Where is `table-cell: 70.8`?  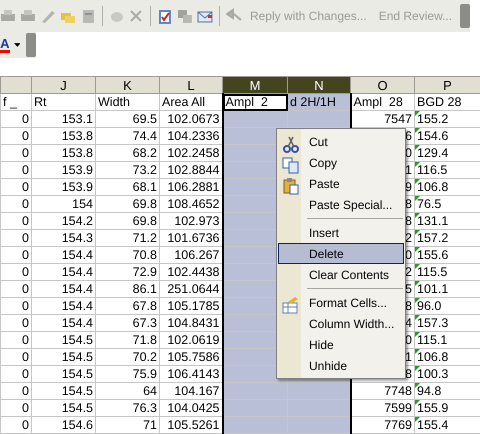 table-cell: 70.8 is located at coordinates (128, 255).